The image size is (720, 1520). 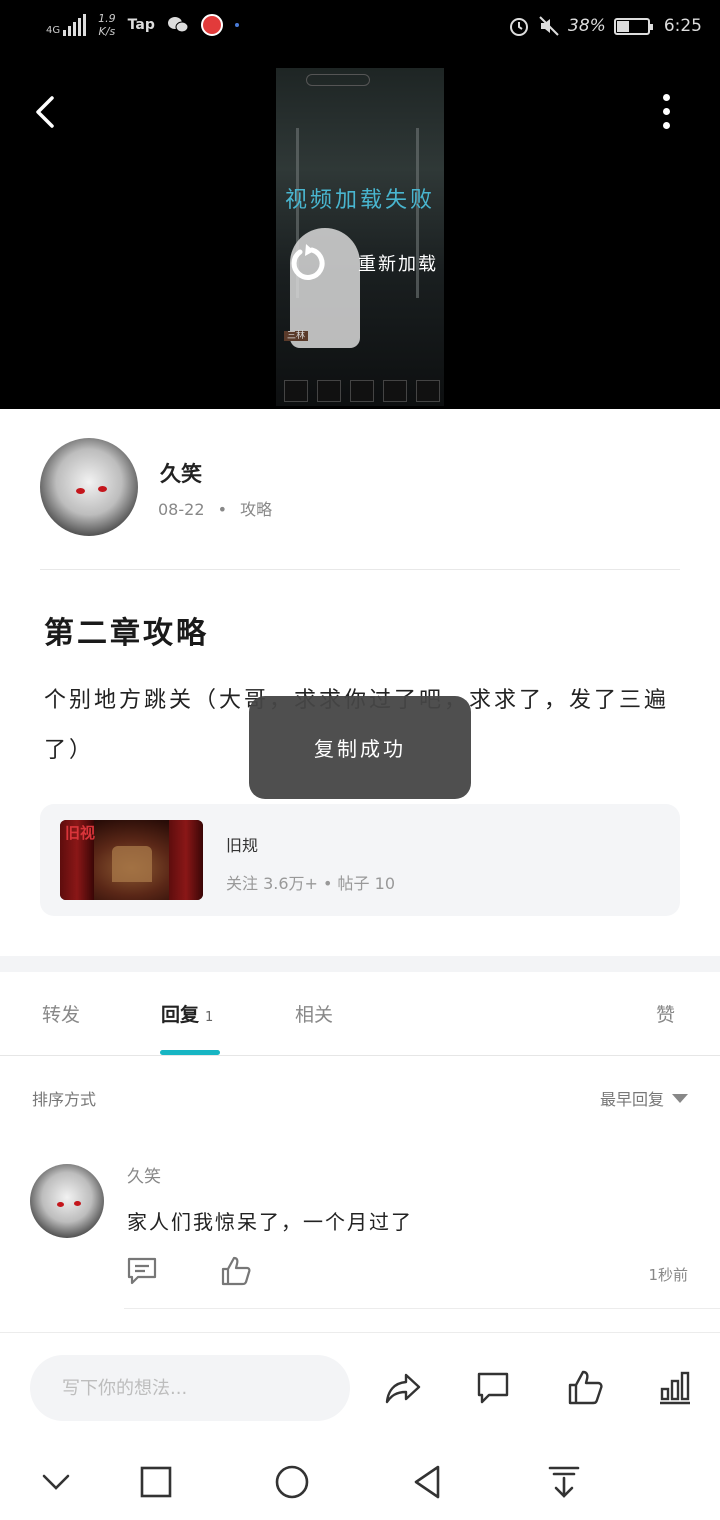 What do you see at coordinates (107, 25) in the screenshot?
I see `network-speed: 1.9 K/s` at bounding box center [107, 25].